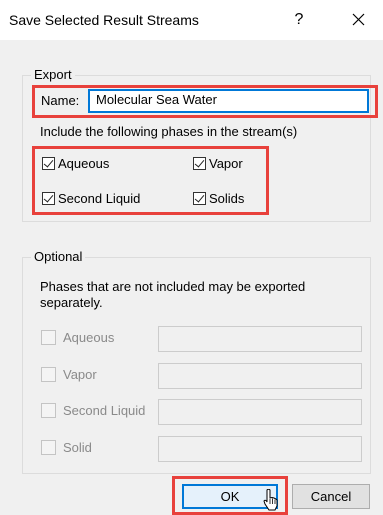 This screenshot has width=383, height=515. Describe the element at coordinates (48, 198) in the screenshot. I see `second-liquid-checkbox` at that location.